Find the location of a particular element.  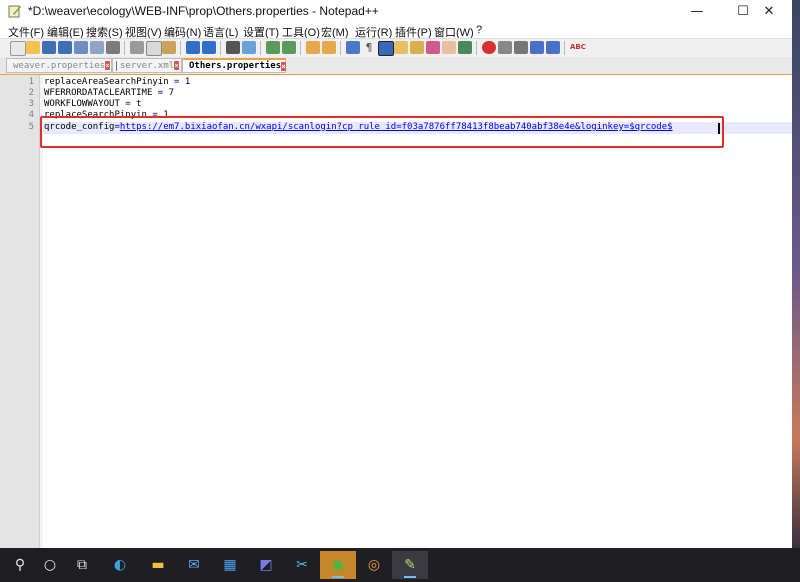

close-button: ✕ is located at coordinates (769, 11).